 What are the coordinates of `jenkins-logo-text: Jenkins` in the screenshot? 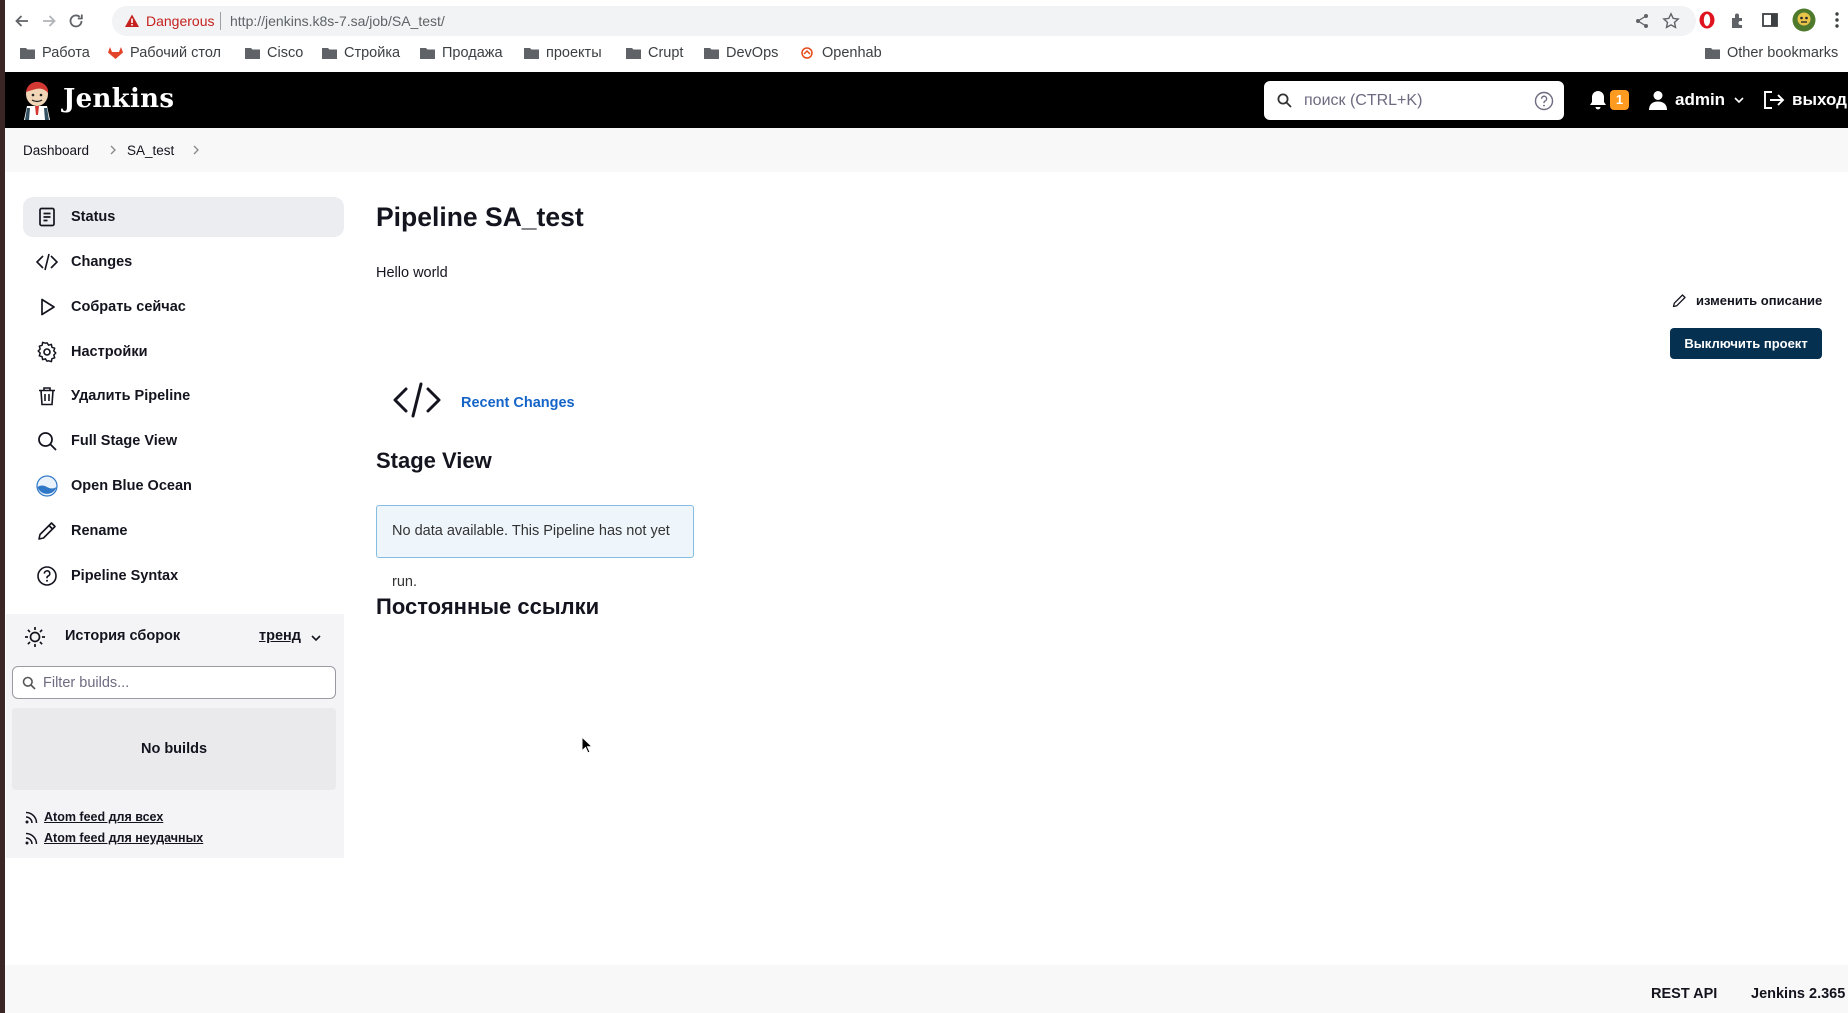 It's located at (118, 99).